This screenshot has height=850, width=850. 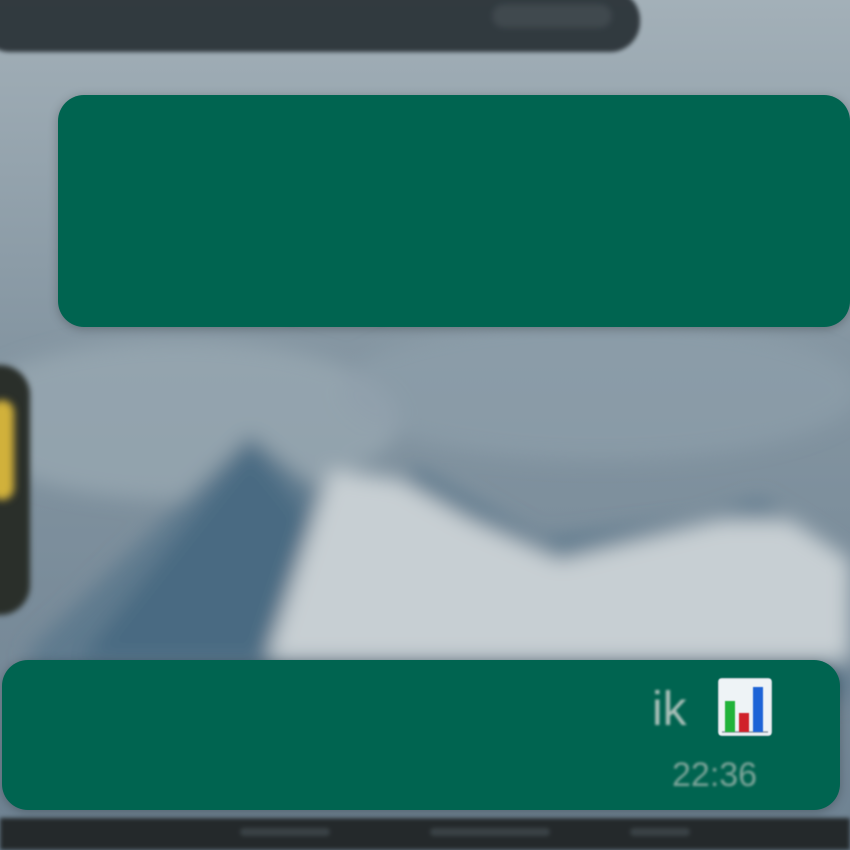 I want to click on message-input-bar, so click(x=425, y=834).